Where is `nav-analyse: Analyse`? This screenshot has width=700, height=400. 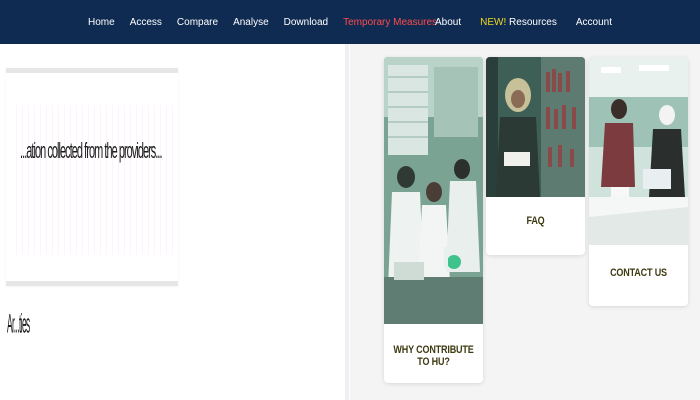 nav-analyse: Analyse is located at coordinates (251, 22).